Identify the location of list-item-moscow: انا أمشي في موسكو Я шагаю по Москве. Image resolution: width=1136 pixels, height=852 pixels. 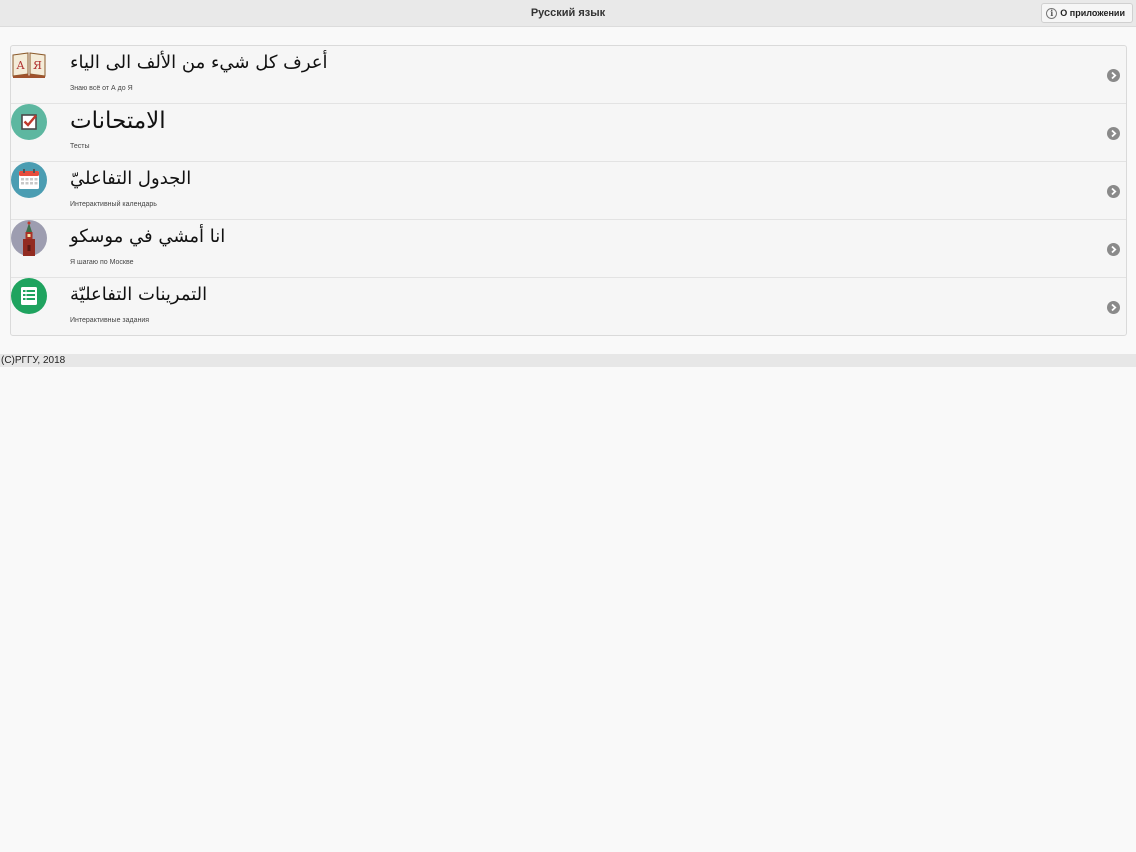
(568, 249).